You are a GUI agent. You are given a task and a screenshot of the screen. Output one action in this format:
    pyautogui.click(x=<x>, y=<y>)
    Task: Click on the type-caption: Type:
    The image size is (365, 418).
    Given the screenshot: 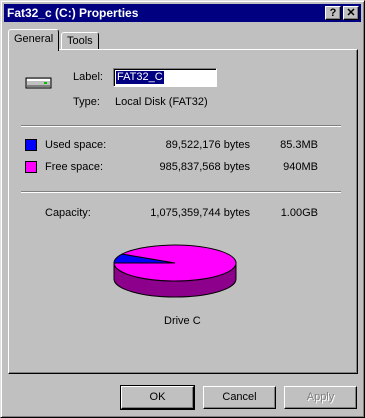 What is the action you would take?
    pyautogui.click(x=86, y=102)
    